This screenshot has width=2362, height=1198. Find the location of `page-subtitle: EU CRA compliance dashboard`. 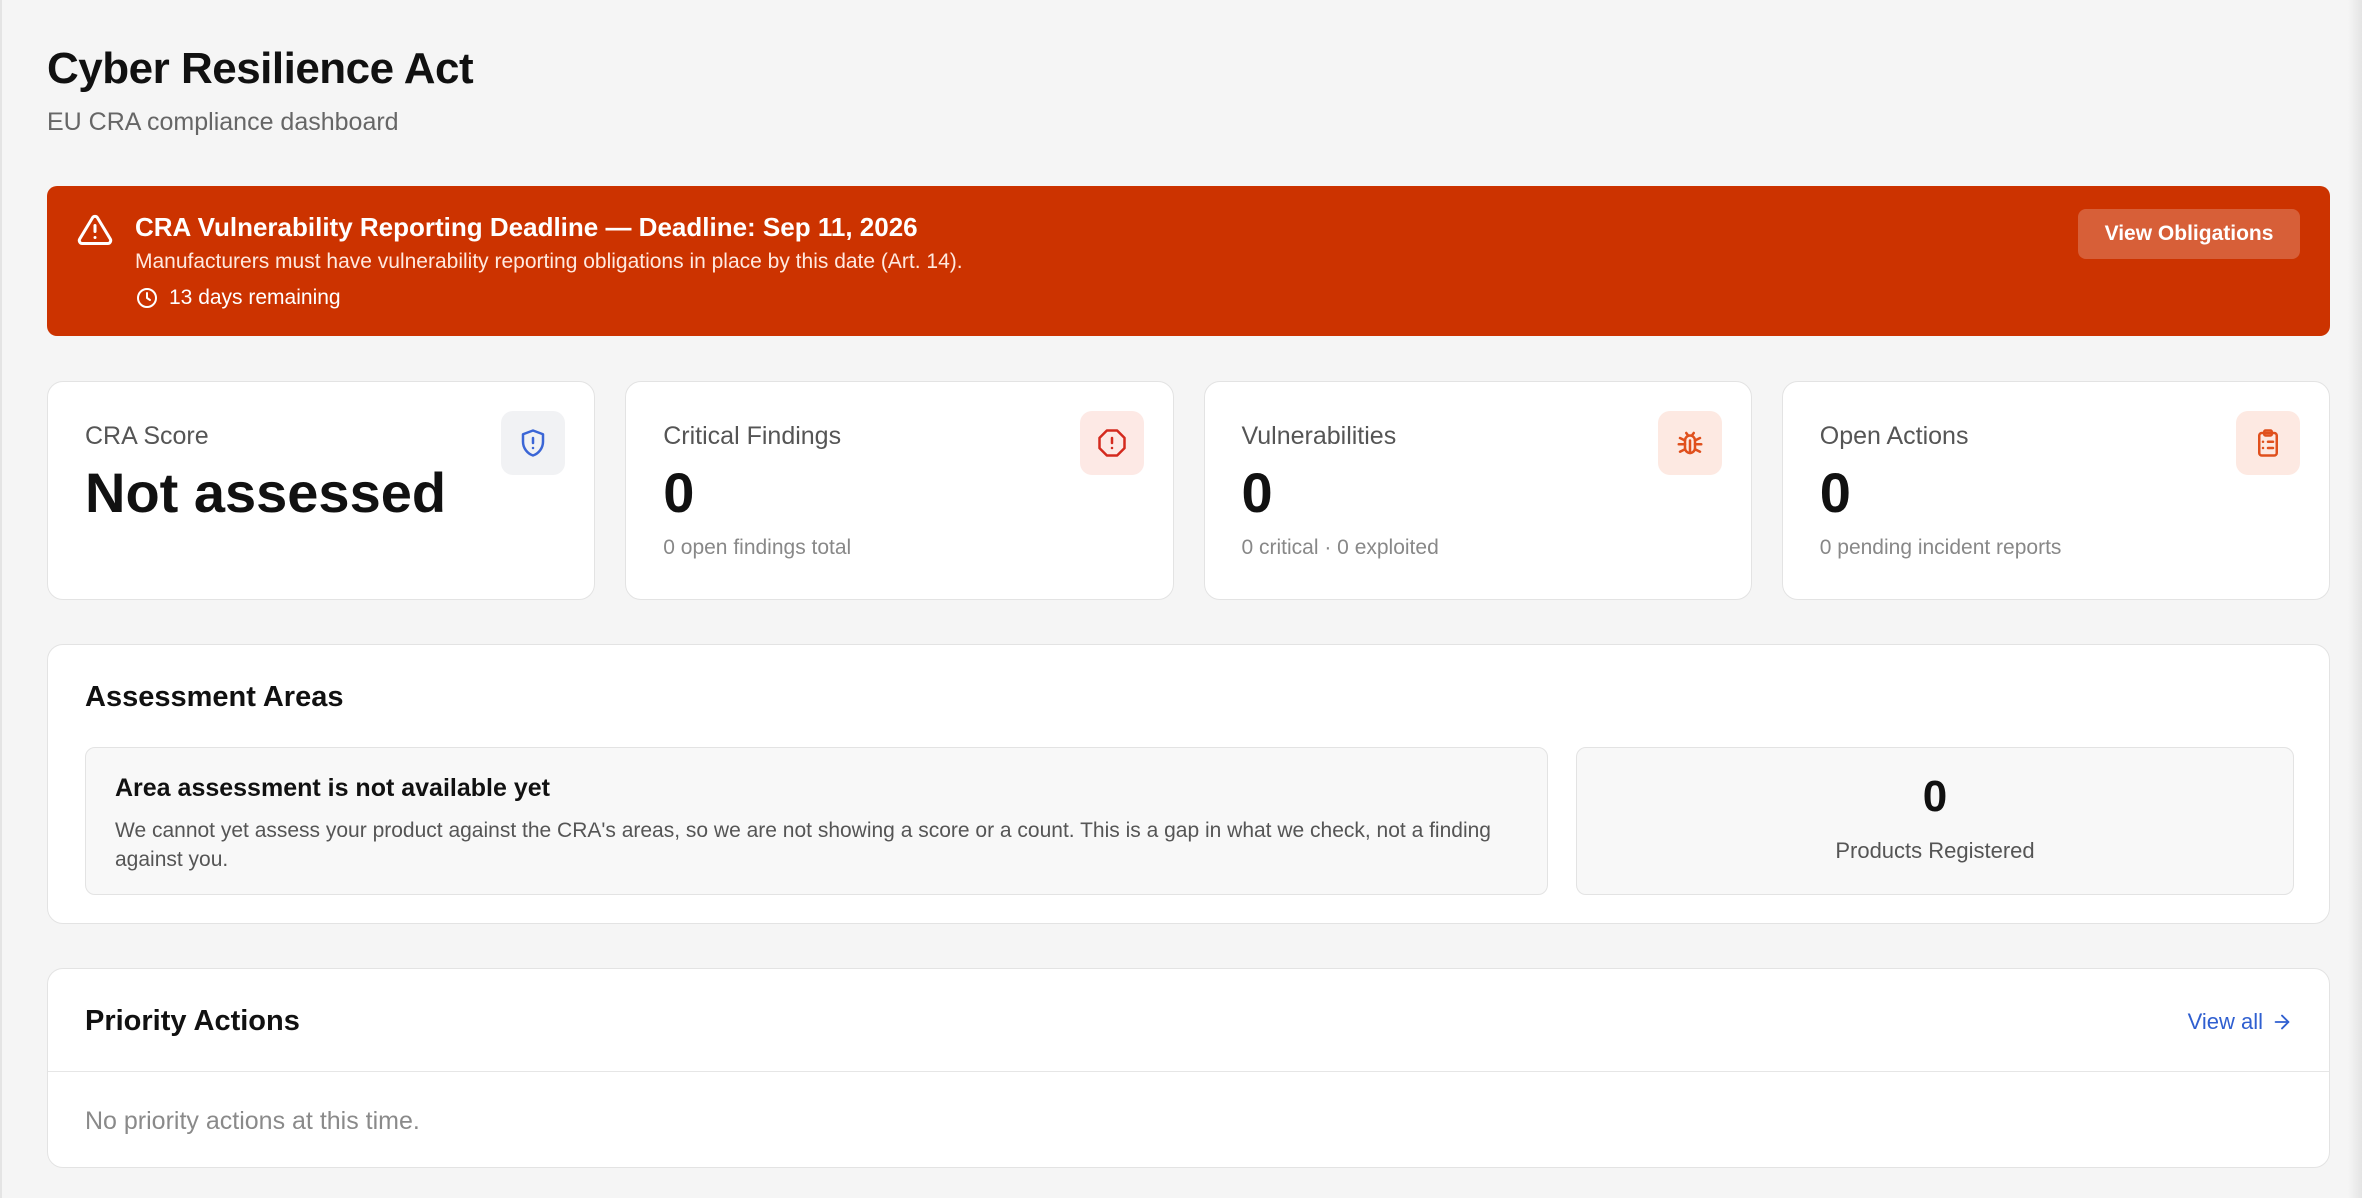

page-subtitle: EU CRA compliance dashboard is located at coordinates (223, 122).